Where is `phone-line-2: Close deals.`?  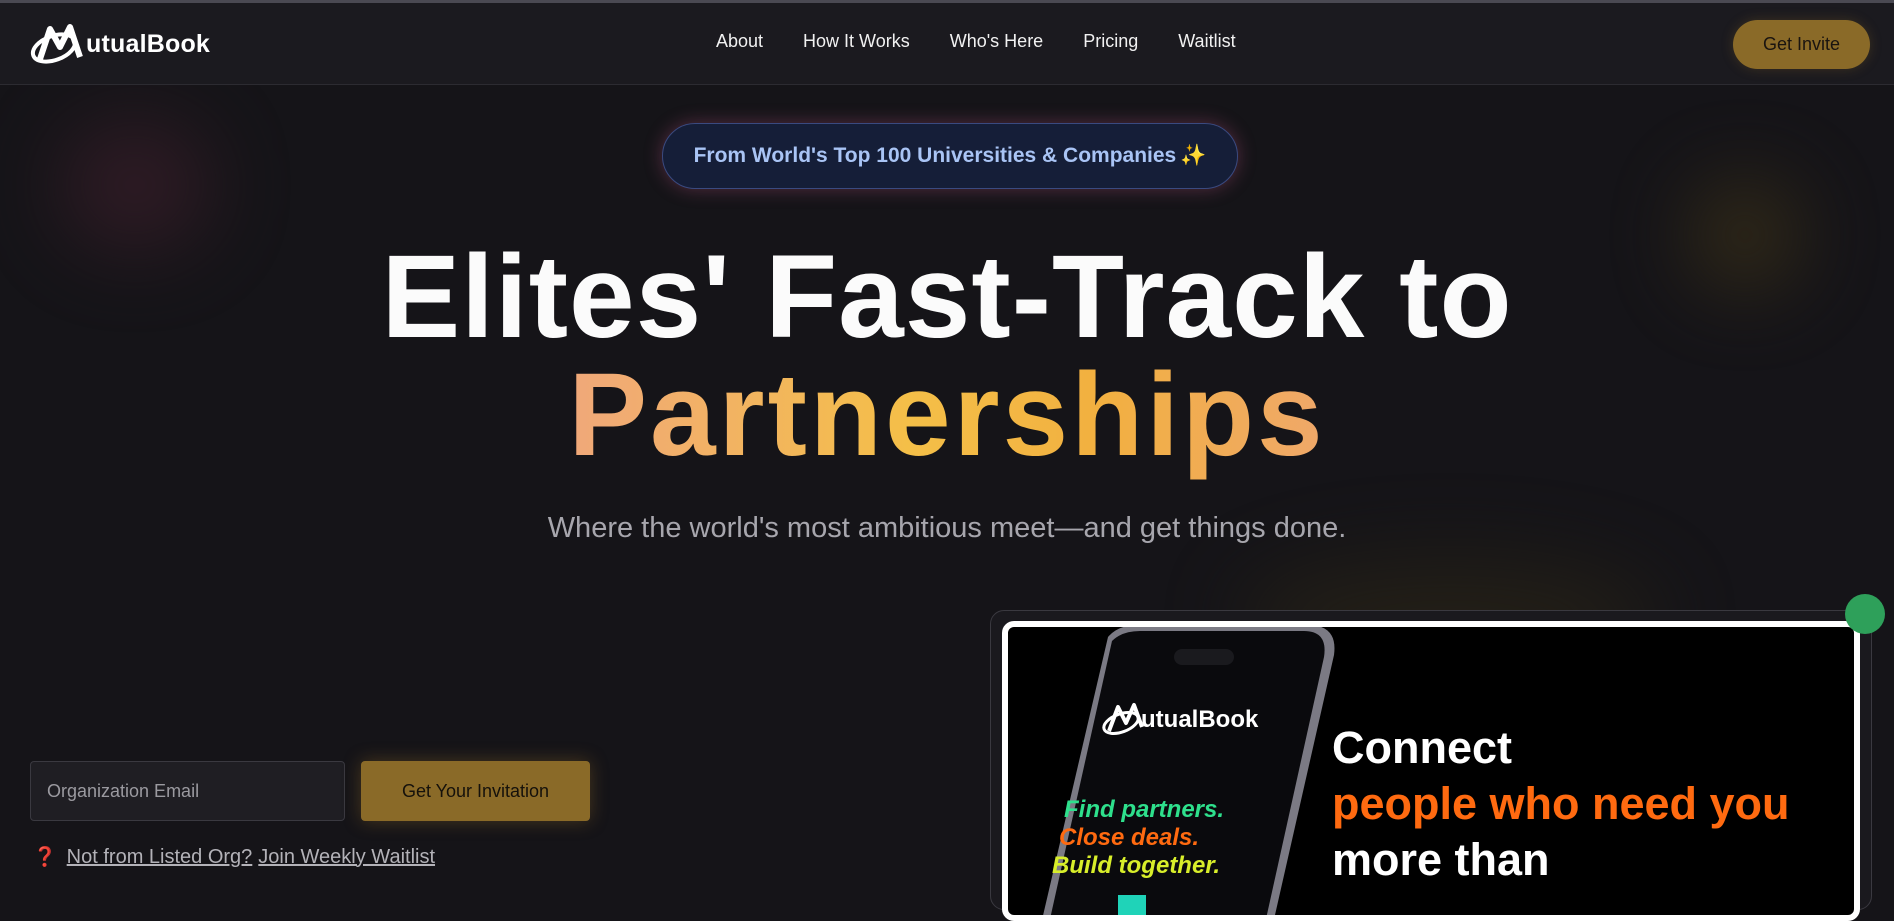 phone-line-2: Close deals. is located at coordinates (1129, 837).